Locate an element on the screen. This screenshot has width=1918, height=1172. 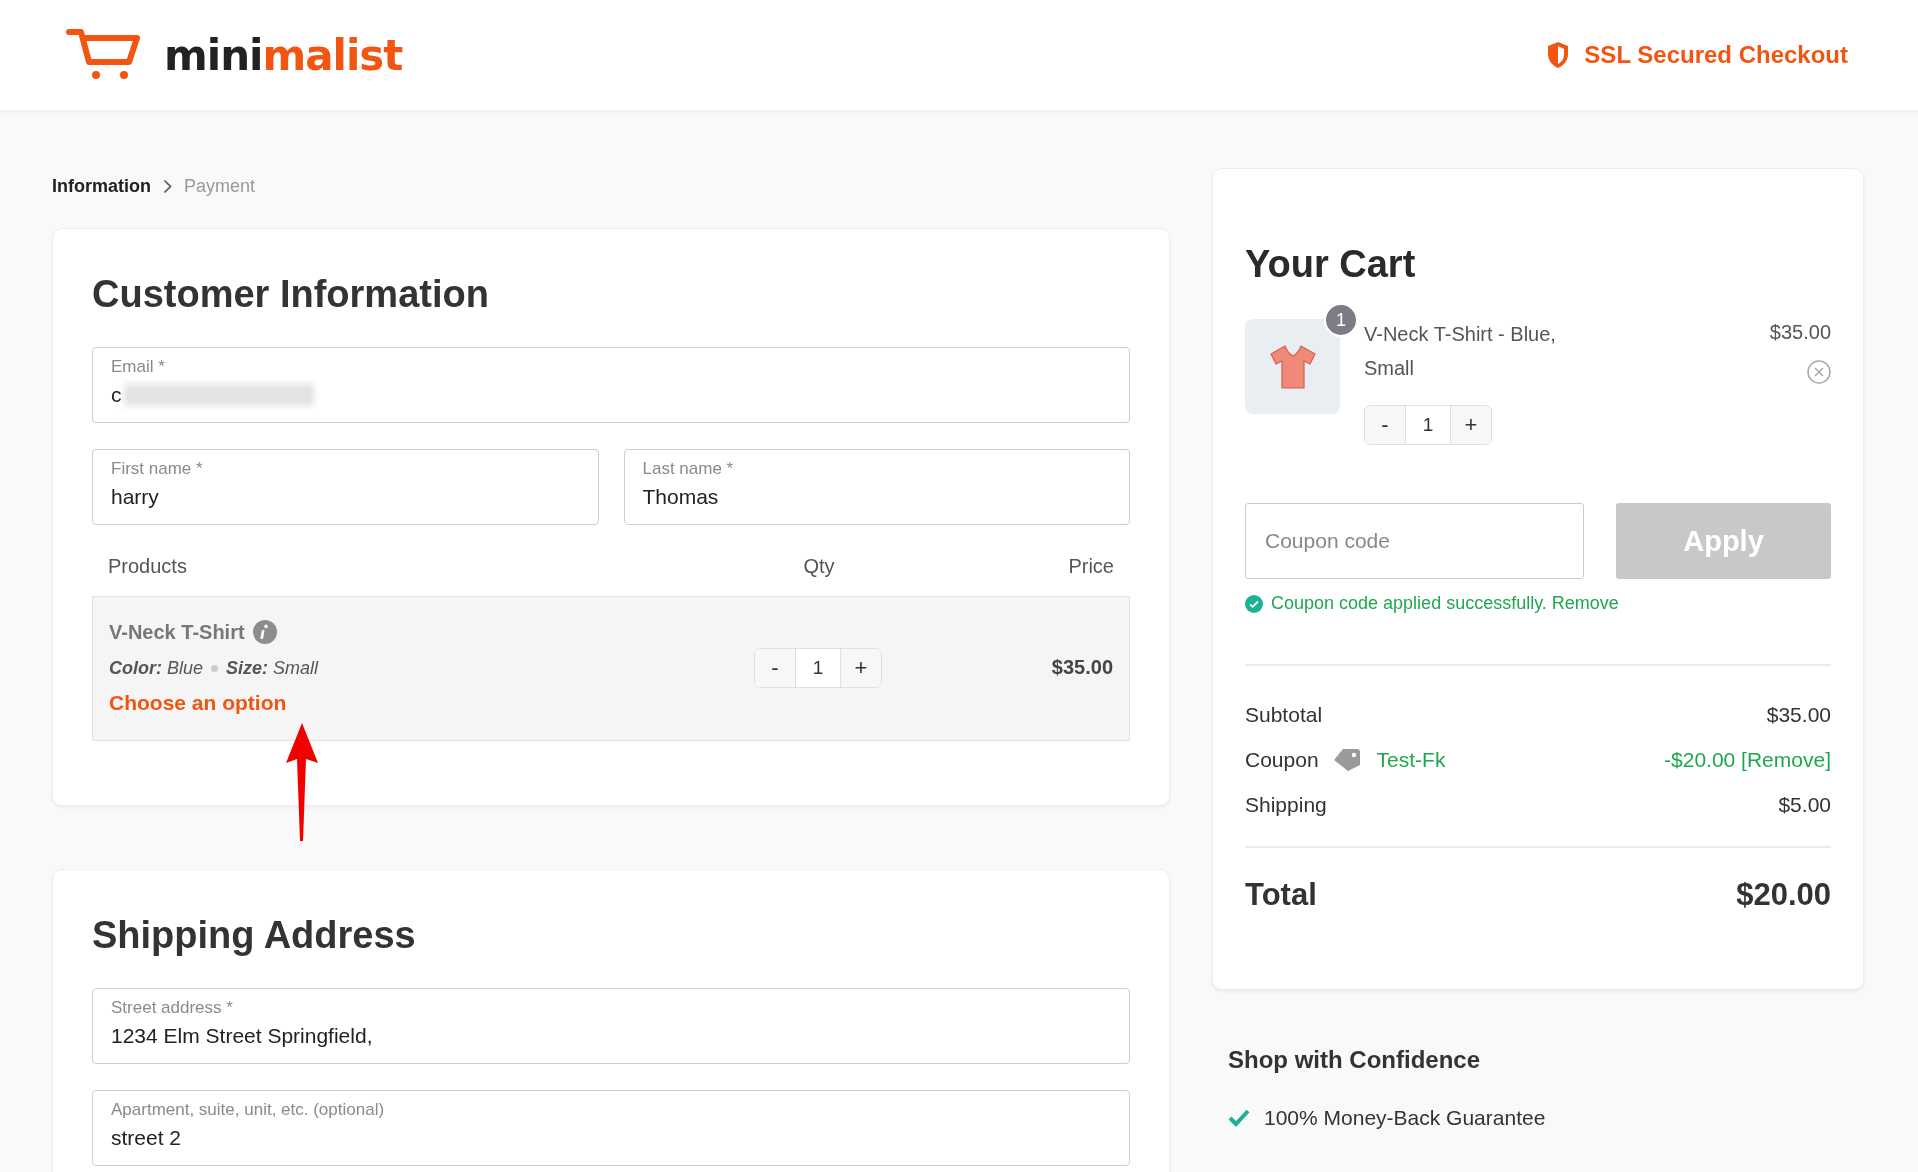
column-header: Price is located at coordinates (1090, 566).